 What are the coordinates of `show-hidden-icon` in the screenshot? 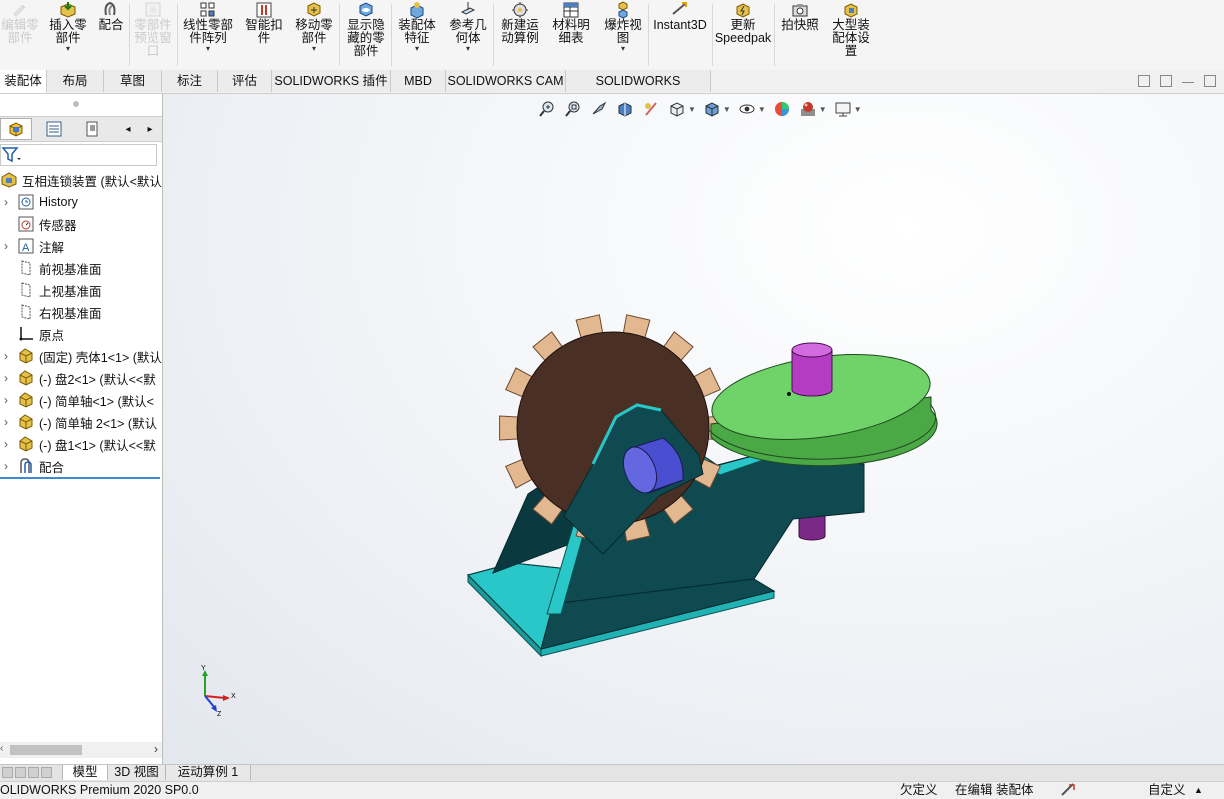 It's located at (366, 10).